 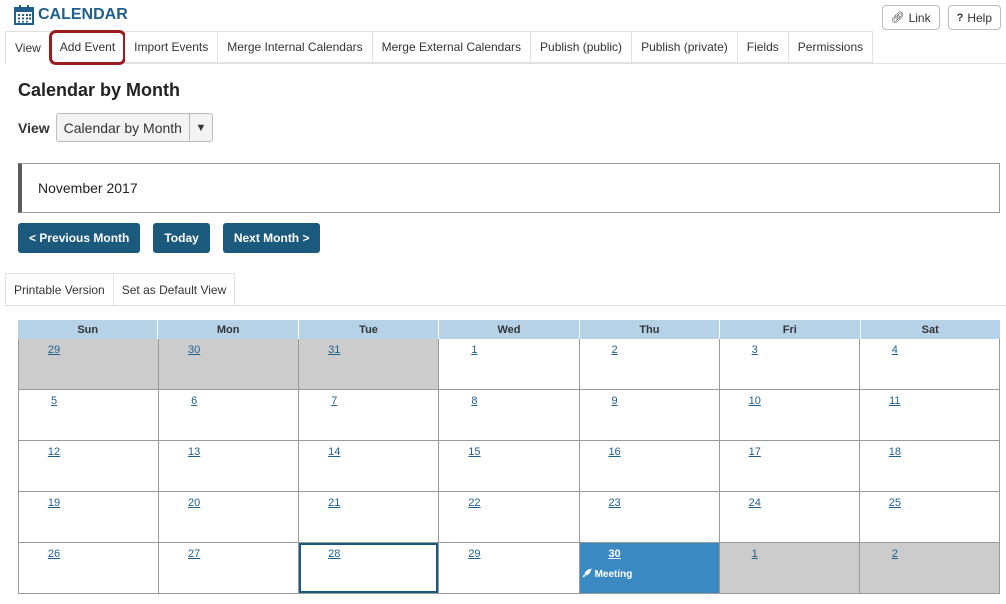 What do you see at coordinates (172, 47) in the screenshot?
I see `tab-import-events: Import Events` at bounding box center [172, 47].